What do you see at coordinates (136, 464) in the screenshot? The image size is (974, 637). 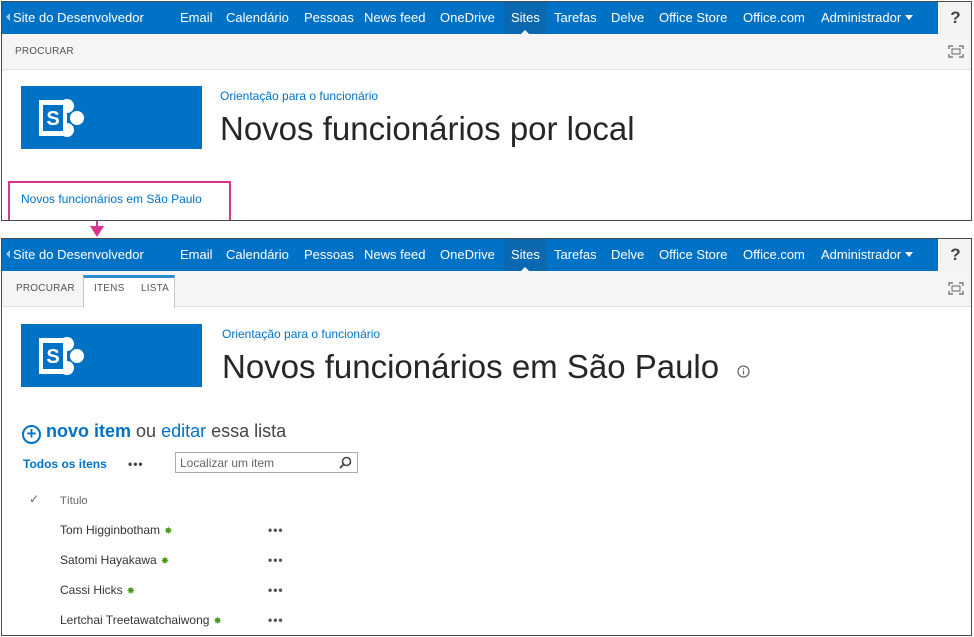 I see `view-more-ellipsis: •••` at bounding box center [136, 464].